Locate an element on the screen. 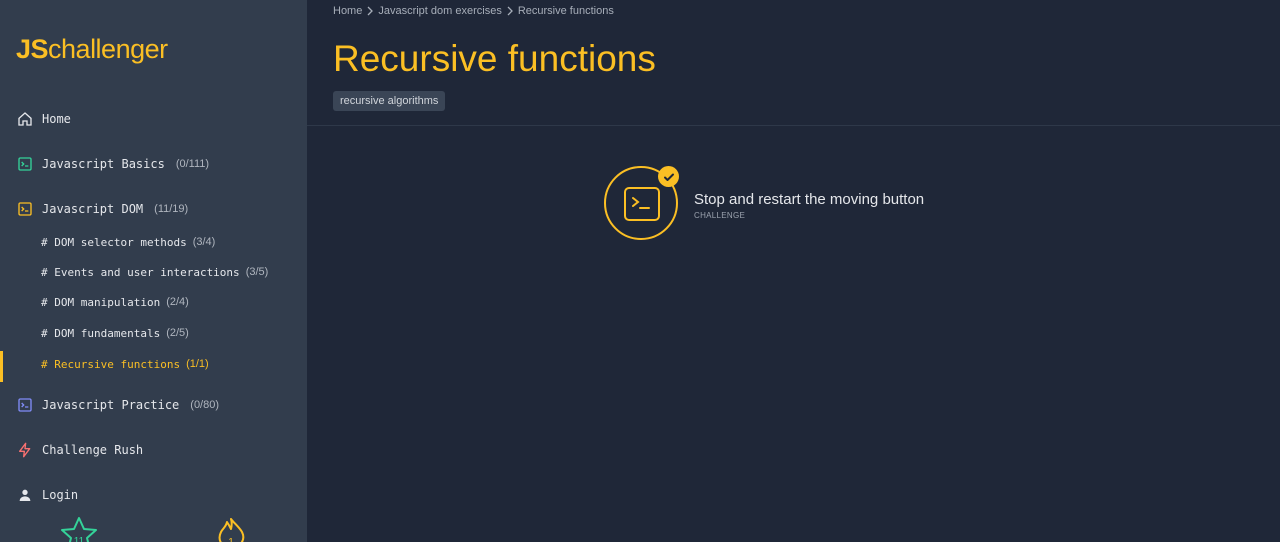 This screenshot has width=1280, height=542. sidebar-item-label: Javascript Basics is located at coordinates (103, 164).